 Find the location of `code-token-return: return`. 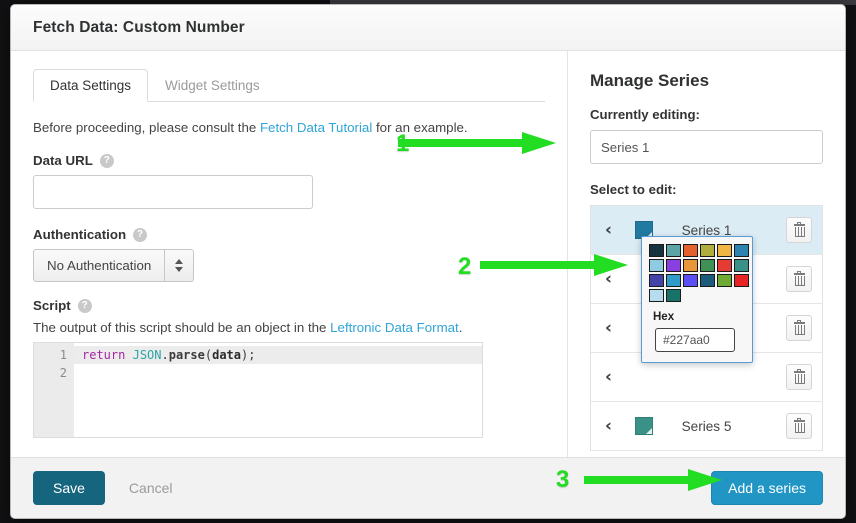

code-token-return: return is located at coordinates (104, 355).